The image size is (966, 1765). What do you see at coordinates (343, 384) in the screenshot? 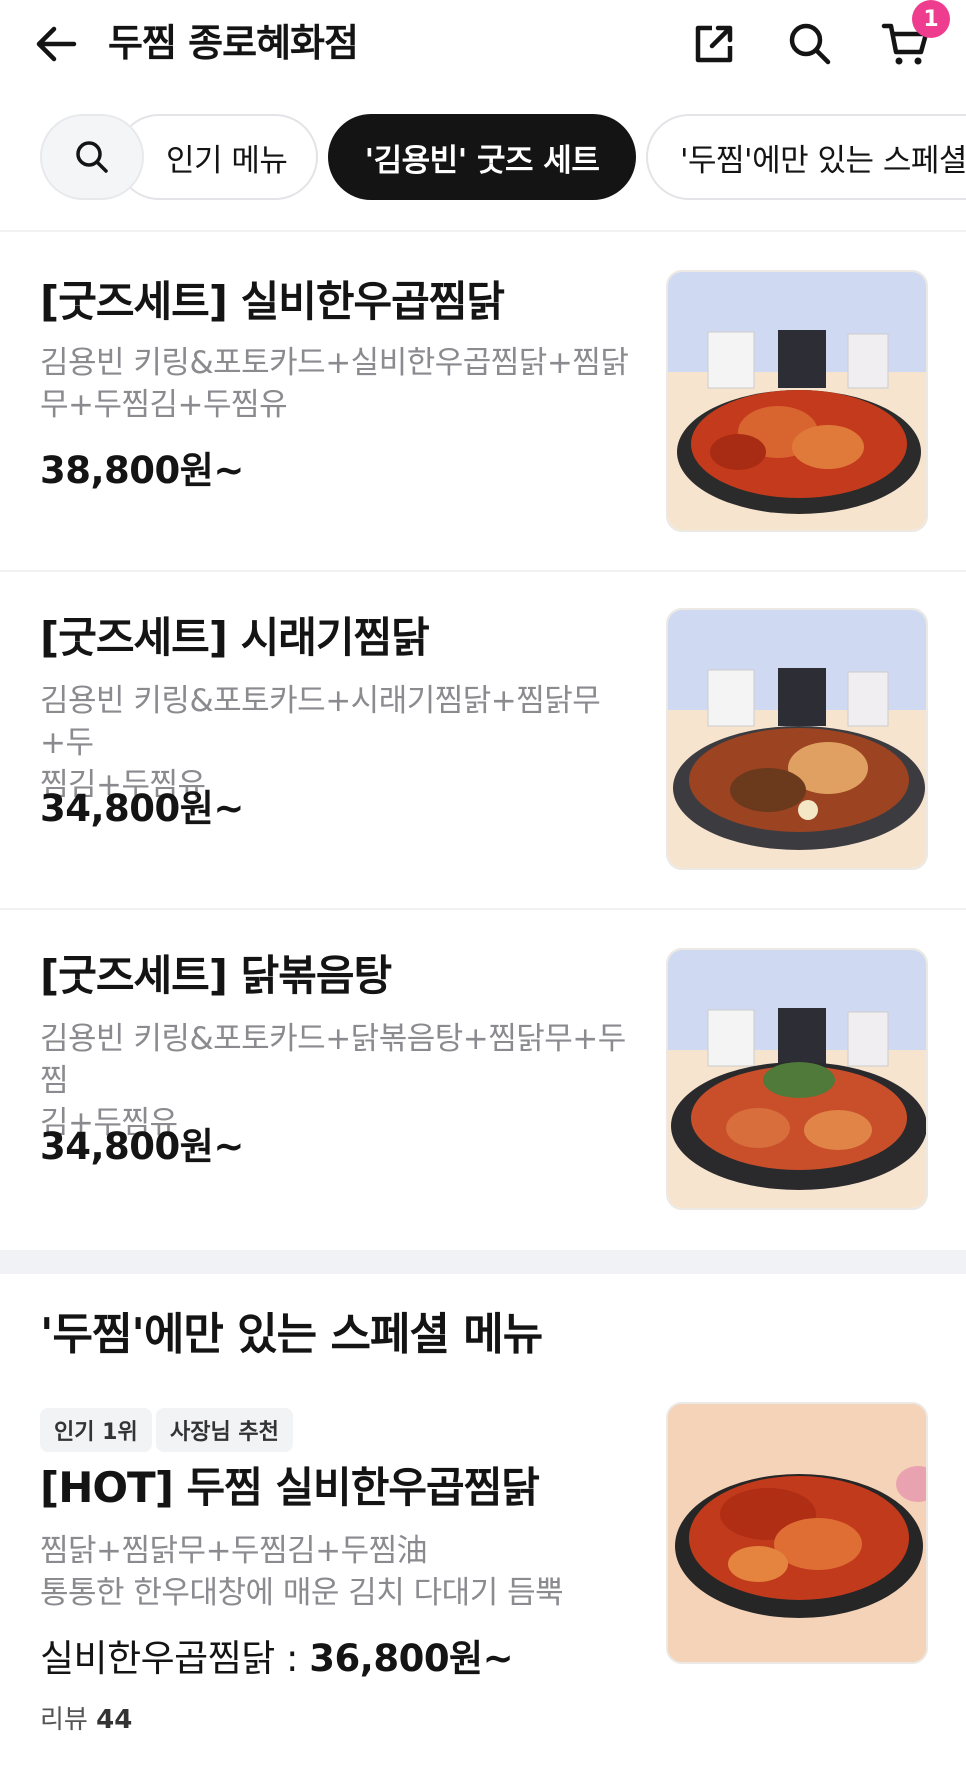
I see `menu-item-description: 김용빈 키링&포토카드+실비한우곱찜닭+찜닭 무+두찜김+두찜유` at bounding box center [343, 384].